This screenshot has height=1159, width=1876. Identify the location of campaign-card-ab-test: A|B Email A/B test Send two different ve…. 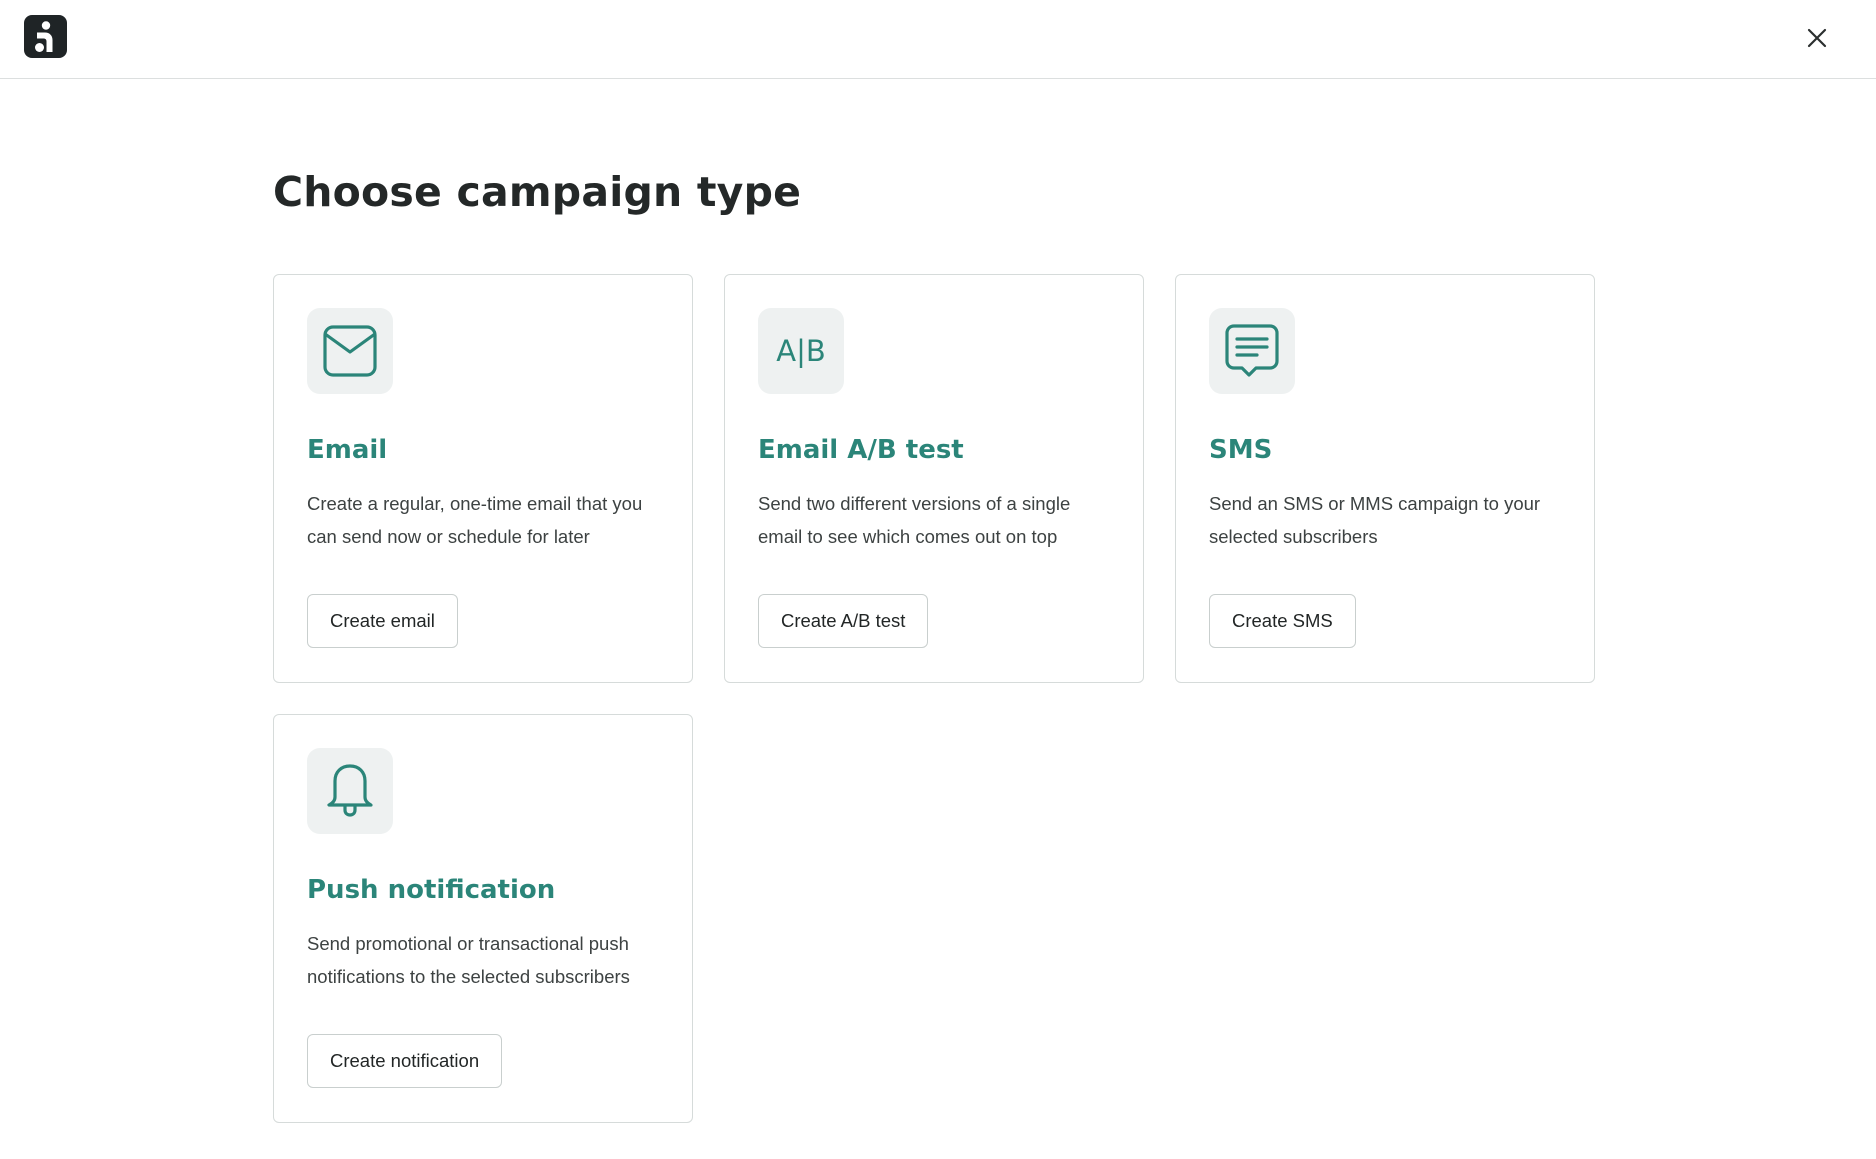
(934, 478).